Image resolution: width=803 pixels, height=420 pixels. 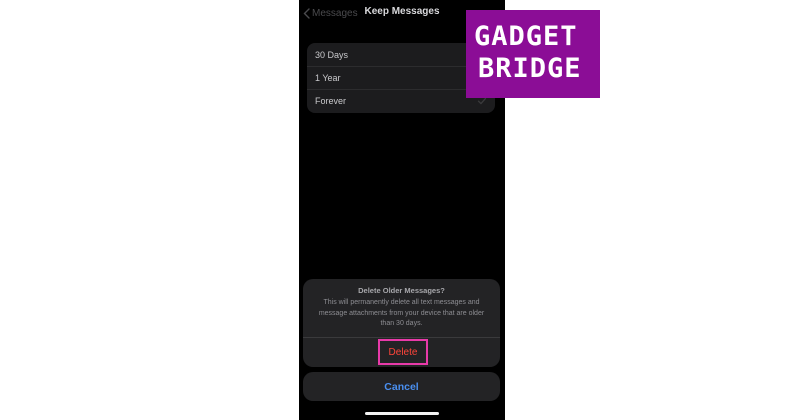 What do you see at coordinates (530, 68) in the screenshot?
I see `logo-text-line-2: BRIDGE` at bounding box center [530, 68].